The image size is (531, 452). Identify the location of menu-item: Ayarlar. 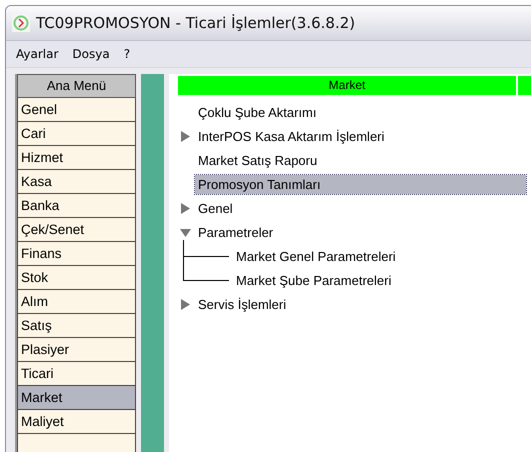
(37, 54).